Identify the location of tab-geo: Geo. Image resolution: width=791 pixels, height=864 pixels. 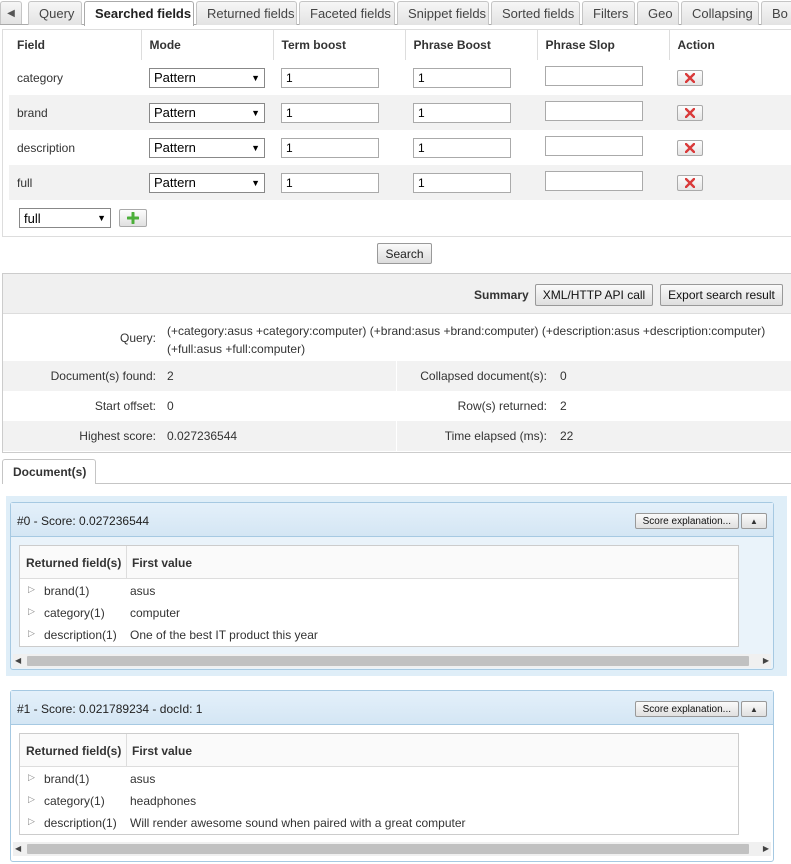
(658, 13).